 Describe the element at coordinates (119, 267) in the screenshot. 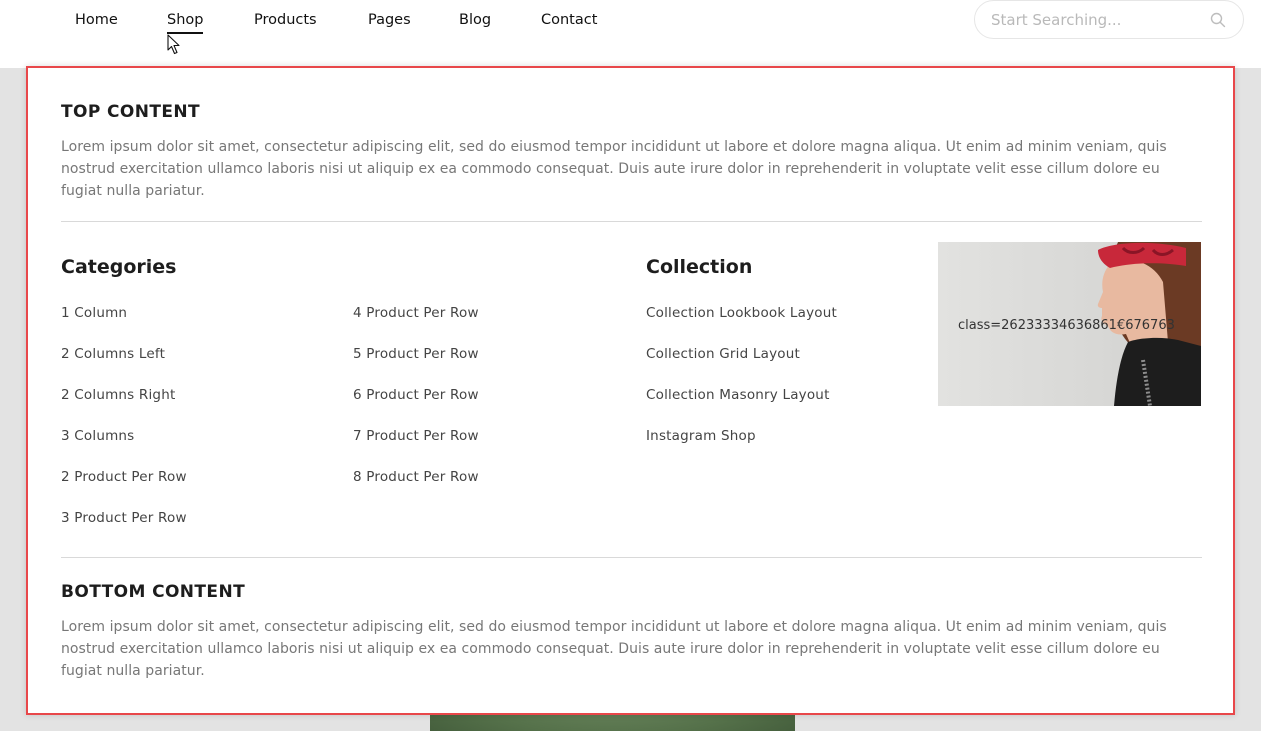

I see `categories-heading: Categories` at that location.